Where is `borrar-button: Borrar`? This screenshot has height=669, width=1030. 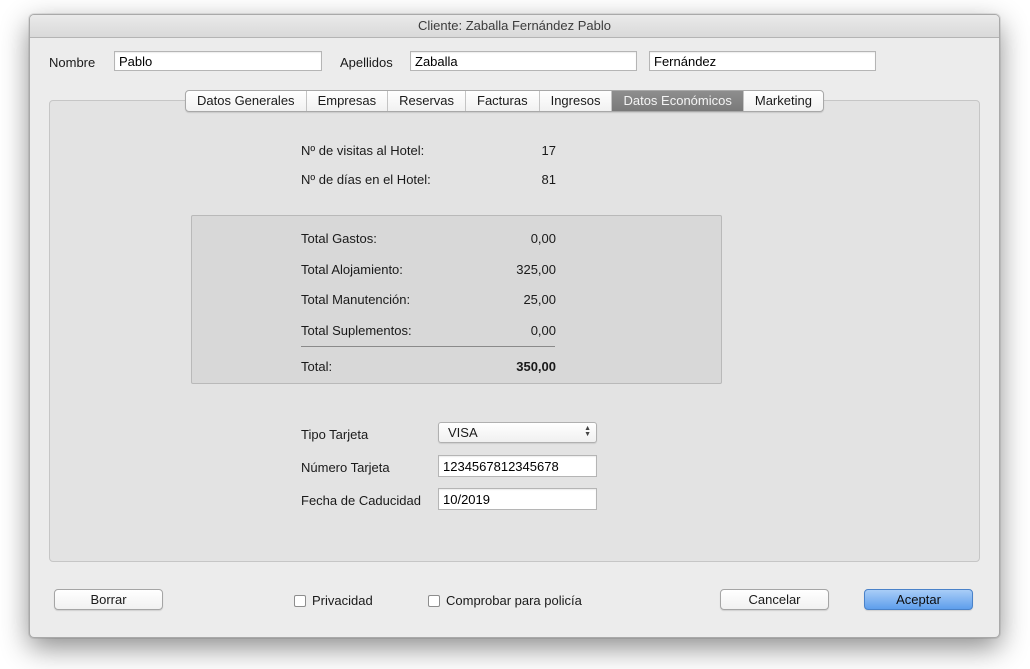
borrar-button: Borrar is located at coordinates (108, 599).